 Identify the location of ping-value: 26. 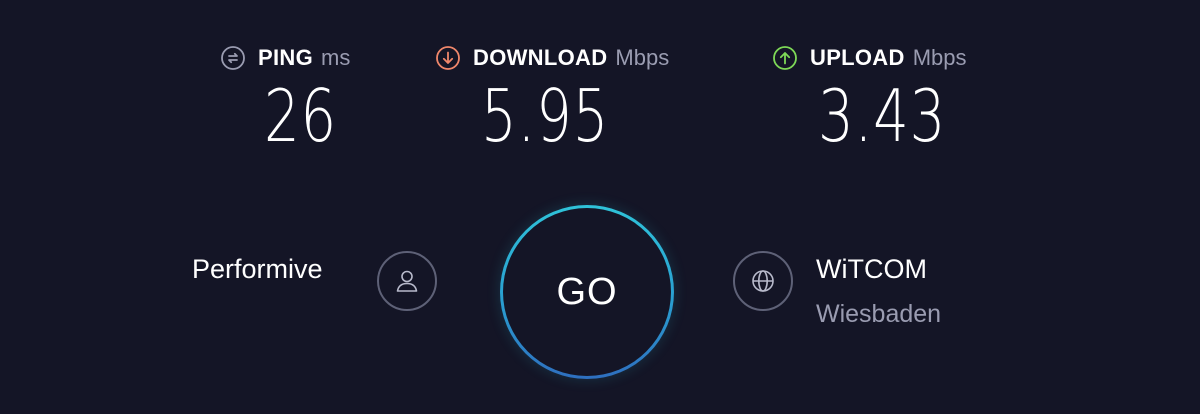
(301, 116).